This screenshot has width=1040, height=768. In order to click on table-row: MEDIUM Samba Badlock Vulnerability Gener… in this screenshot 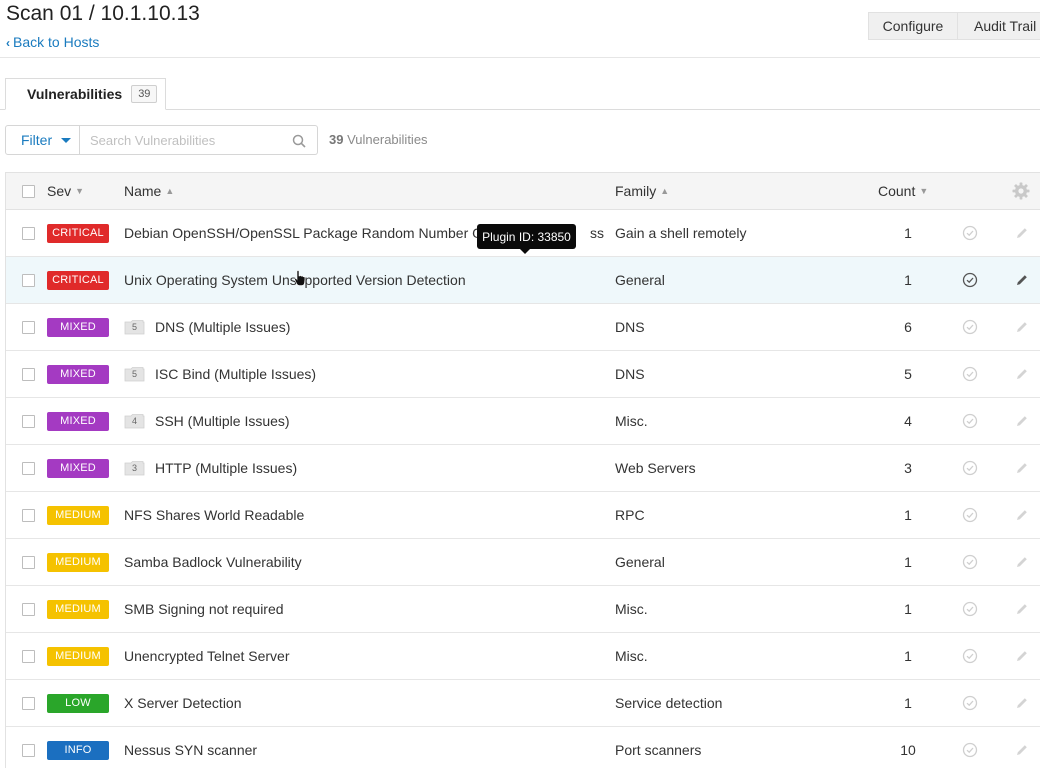, I will do `click(523, 562)`.